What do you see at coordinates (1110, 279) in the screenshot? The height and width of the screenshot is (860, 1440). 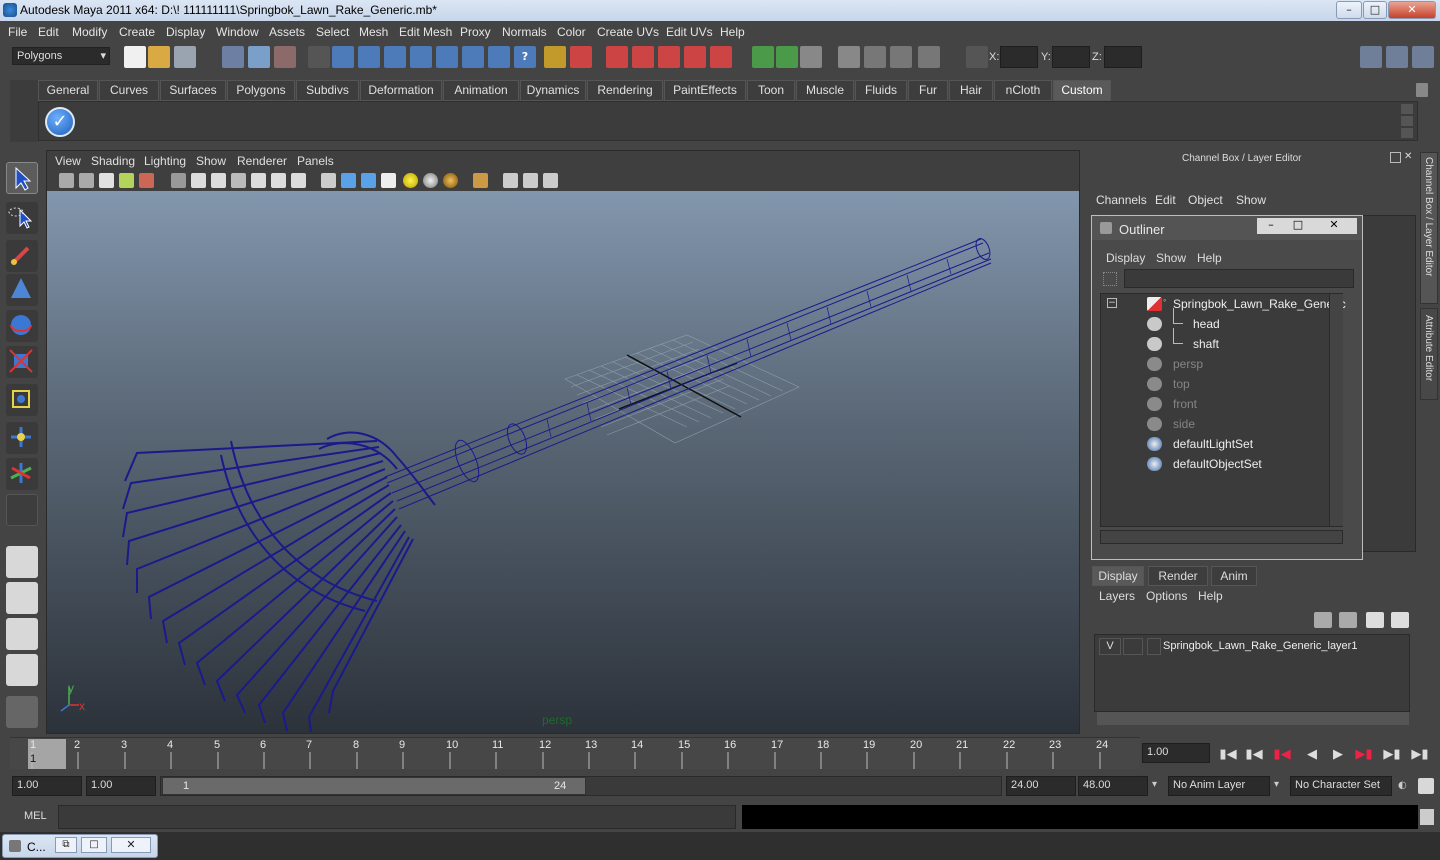 I see `outliner-filter-icon` at bounding box center [1110, 279].